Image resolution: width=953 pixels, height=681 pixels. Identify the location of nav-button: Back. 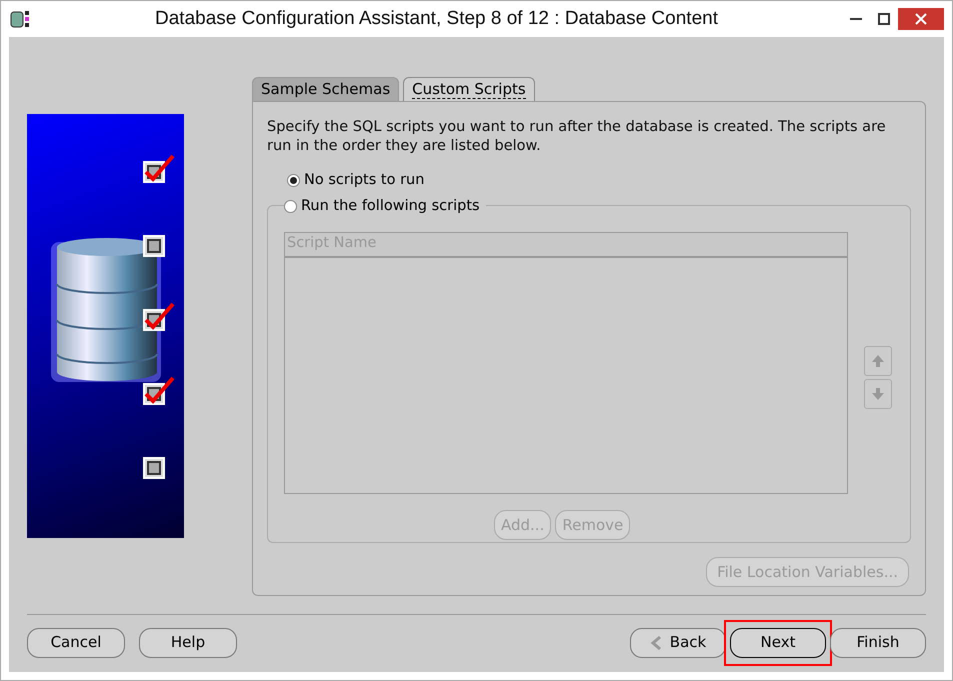
(678, 643).